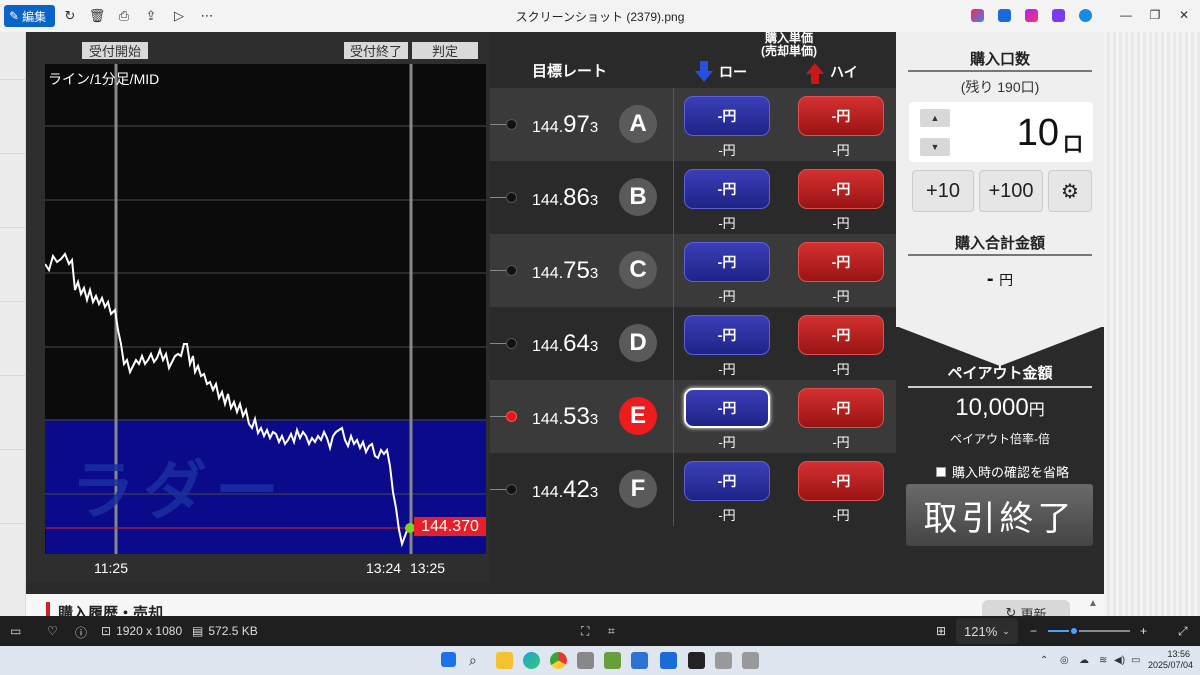 The width and height of the screenshot is (1200, 675). Describe the element at coordinates (1000, 439) in the screenshot. I see `payout-rate: ペイアウト倍率-倍` at that location.